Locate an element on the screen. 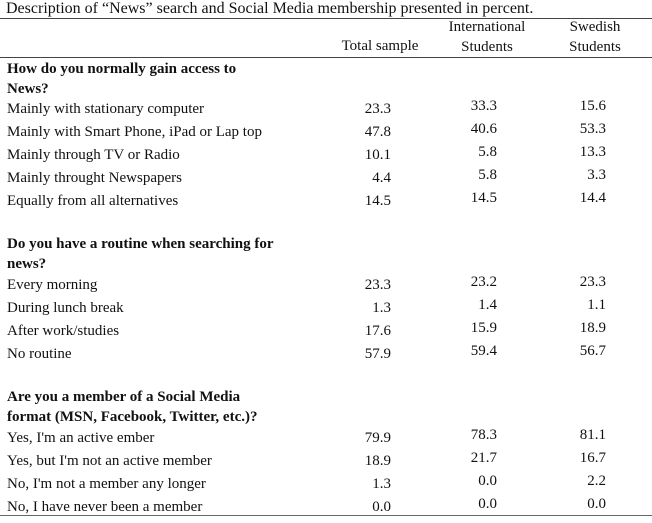 Image resolution: width=652 pixels, height=523 pixels. section-title-line: Are you a member of a Social Media is located at coordinates (124, 397).